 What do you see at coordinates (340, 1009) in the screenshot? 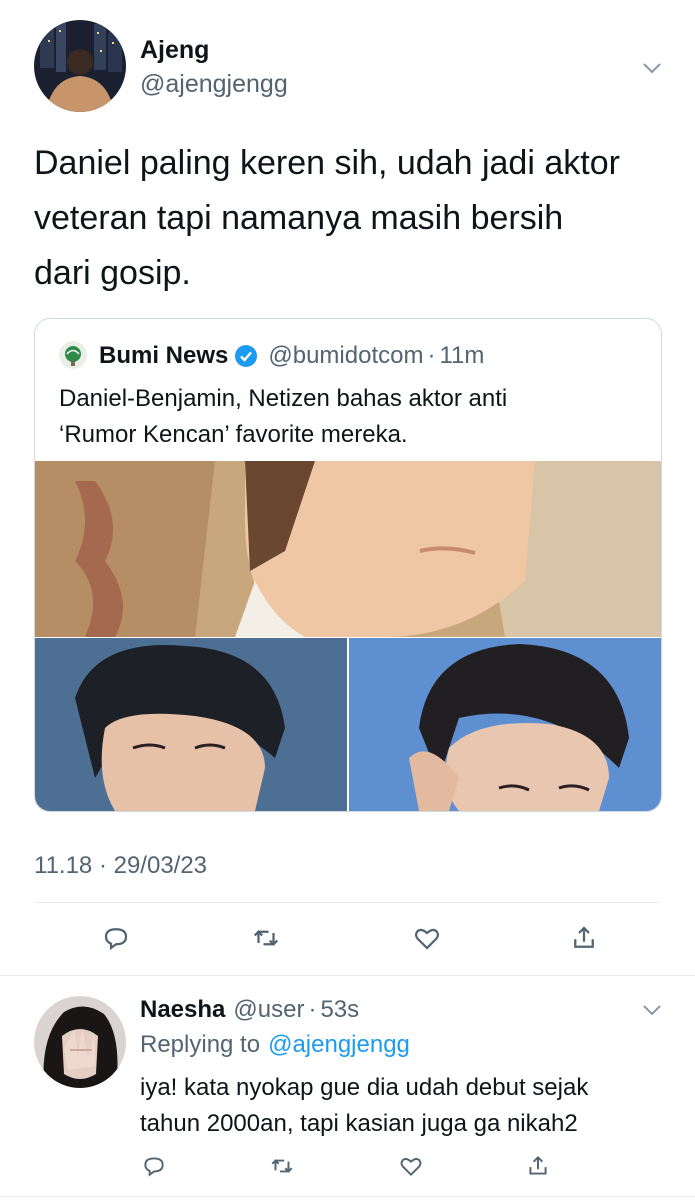
I see `reply-time: 53s` at bounding box center [340, 1009].